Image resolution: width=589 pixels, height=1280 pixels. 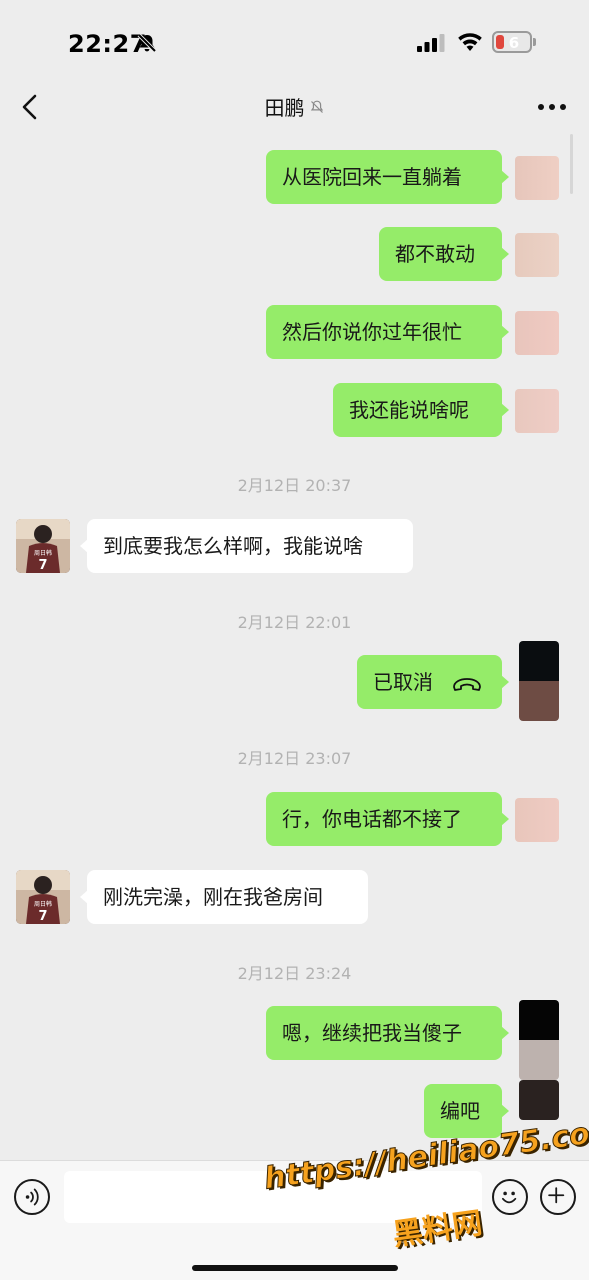 I want to click on message-bubble-sent: 然后你说你过年很忙, so click(x=387, y=332).